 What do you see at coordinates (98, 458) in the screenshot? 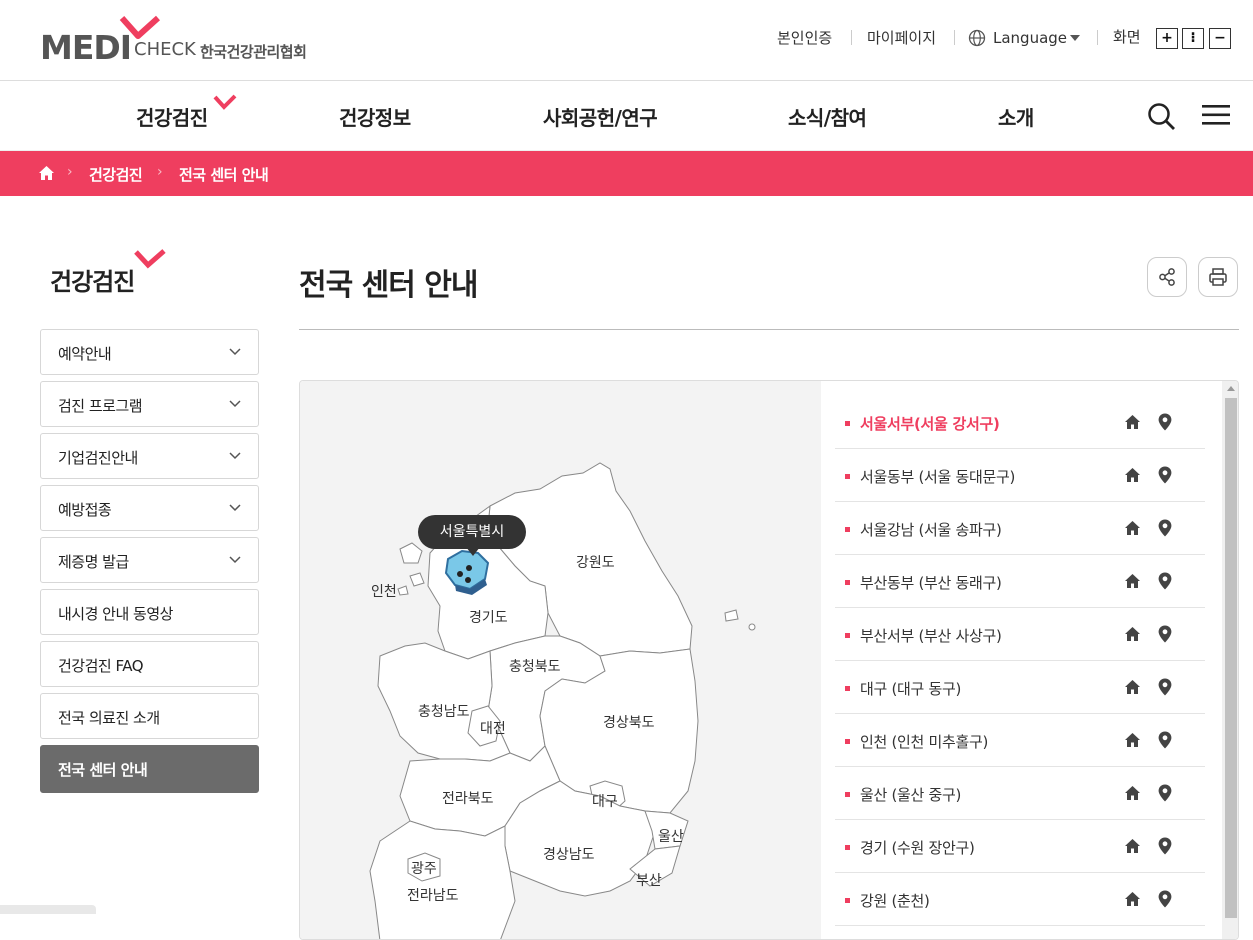
I see `sidebar-item-label: 기업검진안내` at bounding box center [98, 458].